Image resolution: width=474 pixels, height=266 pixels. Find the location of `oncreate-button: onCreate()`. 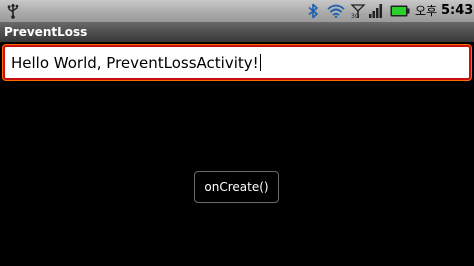

oncreate-button: onCreate() is located at coordinates (236, 187).